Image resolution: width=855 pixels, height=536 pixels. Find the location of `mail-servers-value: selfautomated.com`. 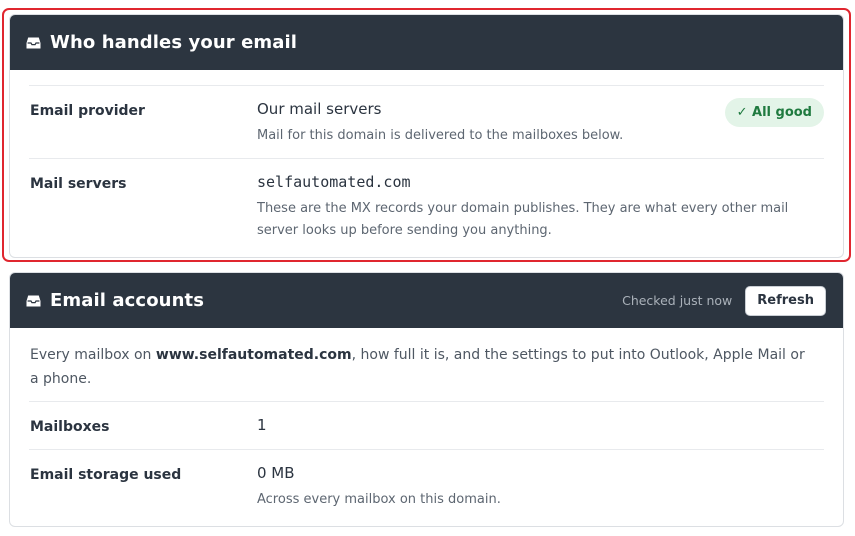

mail-servers-value: selfautomated.com is located at coordinates (334, 182).